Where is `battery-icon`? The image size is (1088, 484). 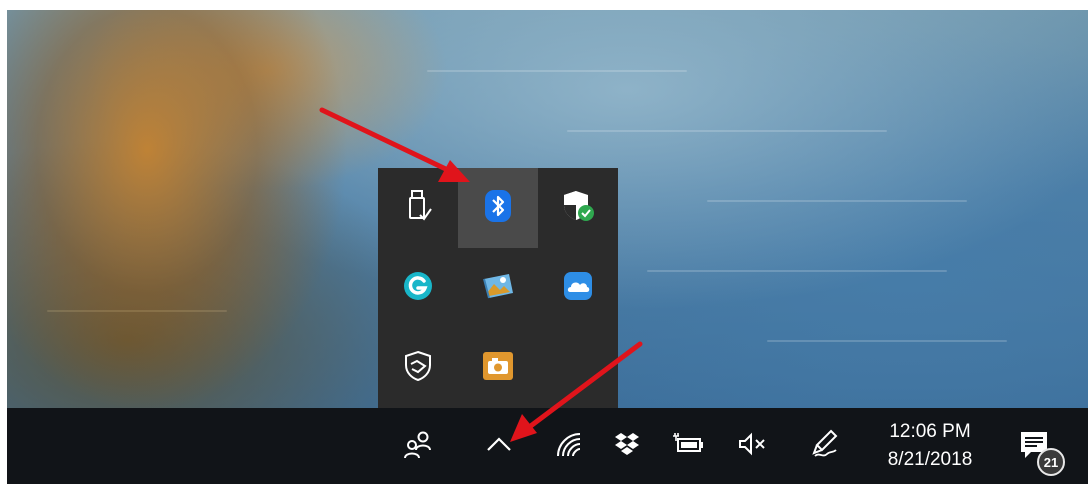
battery-icon is located at coordinates (688, 446).